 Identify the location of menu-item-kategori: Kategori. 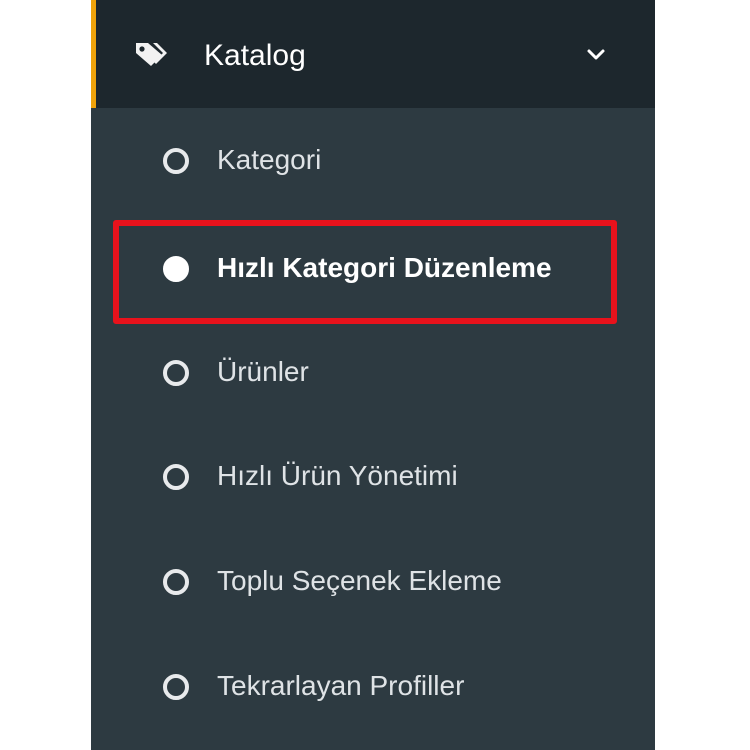
(373, 160).